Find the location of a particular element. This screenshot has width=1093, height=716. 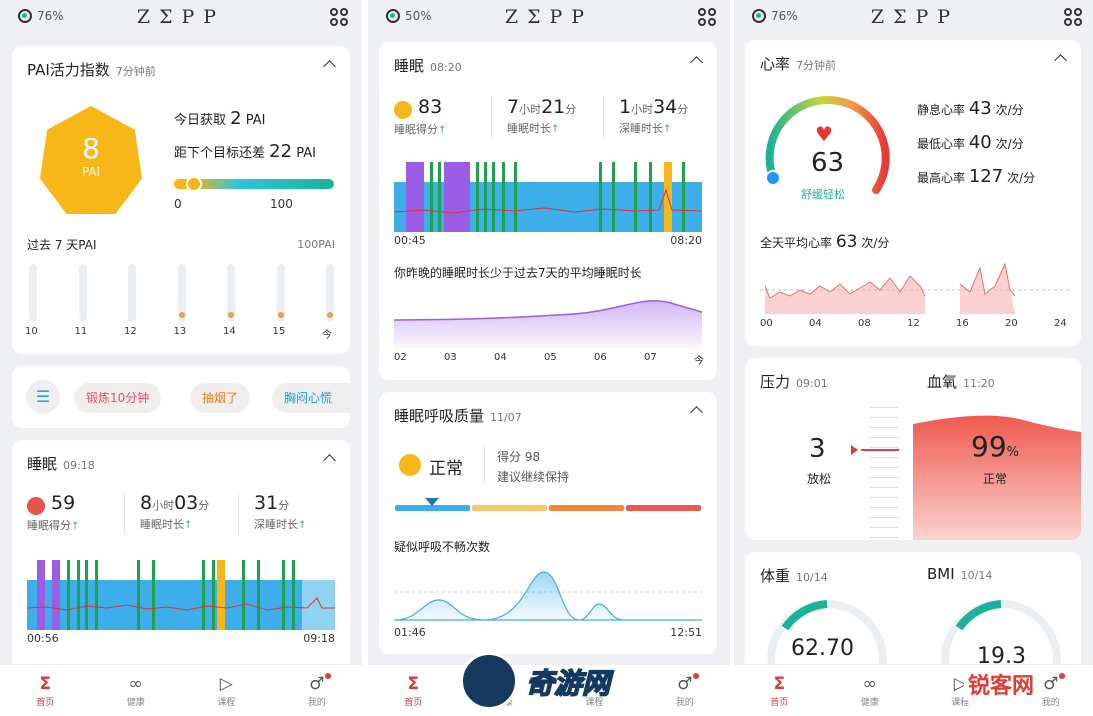

sleep-week-day-label: 今 is located at coordinates (699, 361).